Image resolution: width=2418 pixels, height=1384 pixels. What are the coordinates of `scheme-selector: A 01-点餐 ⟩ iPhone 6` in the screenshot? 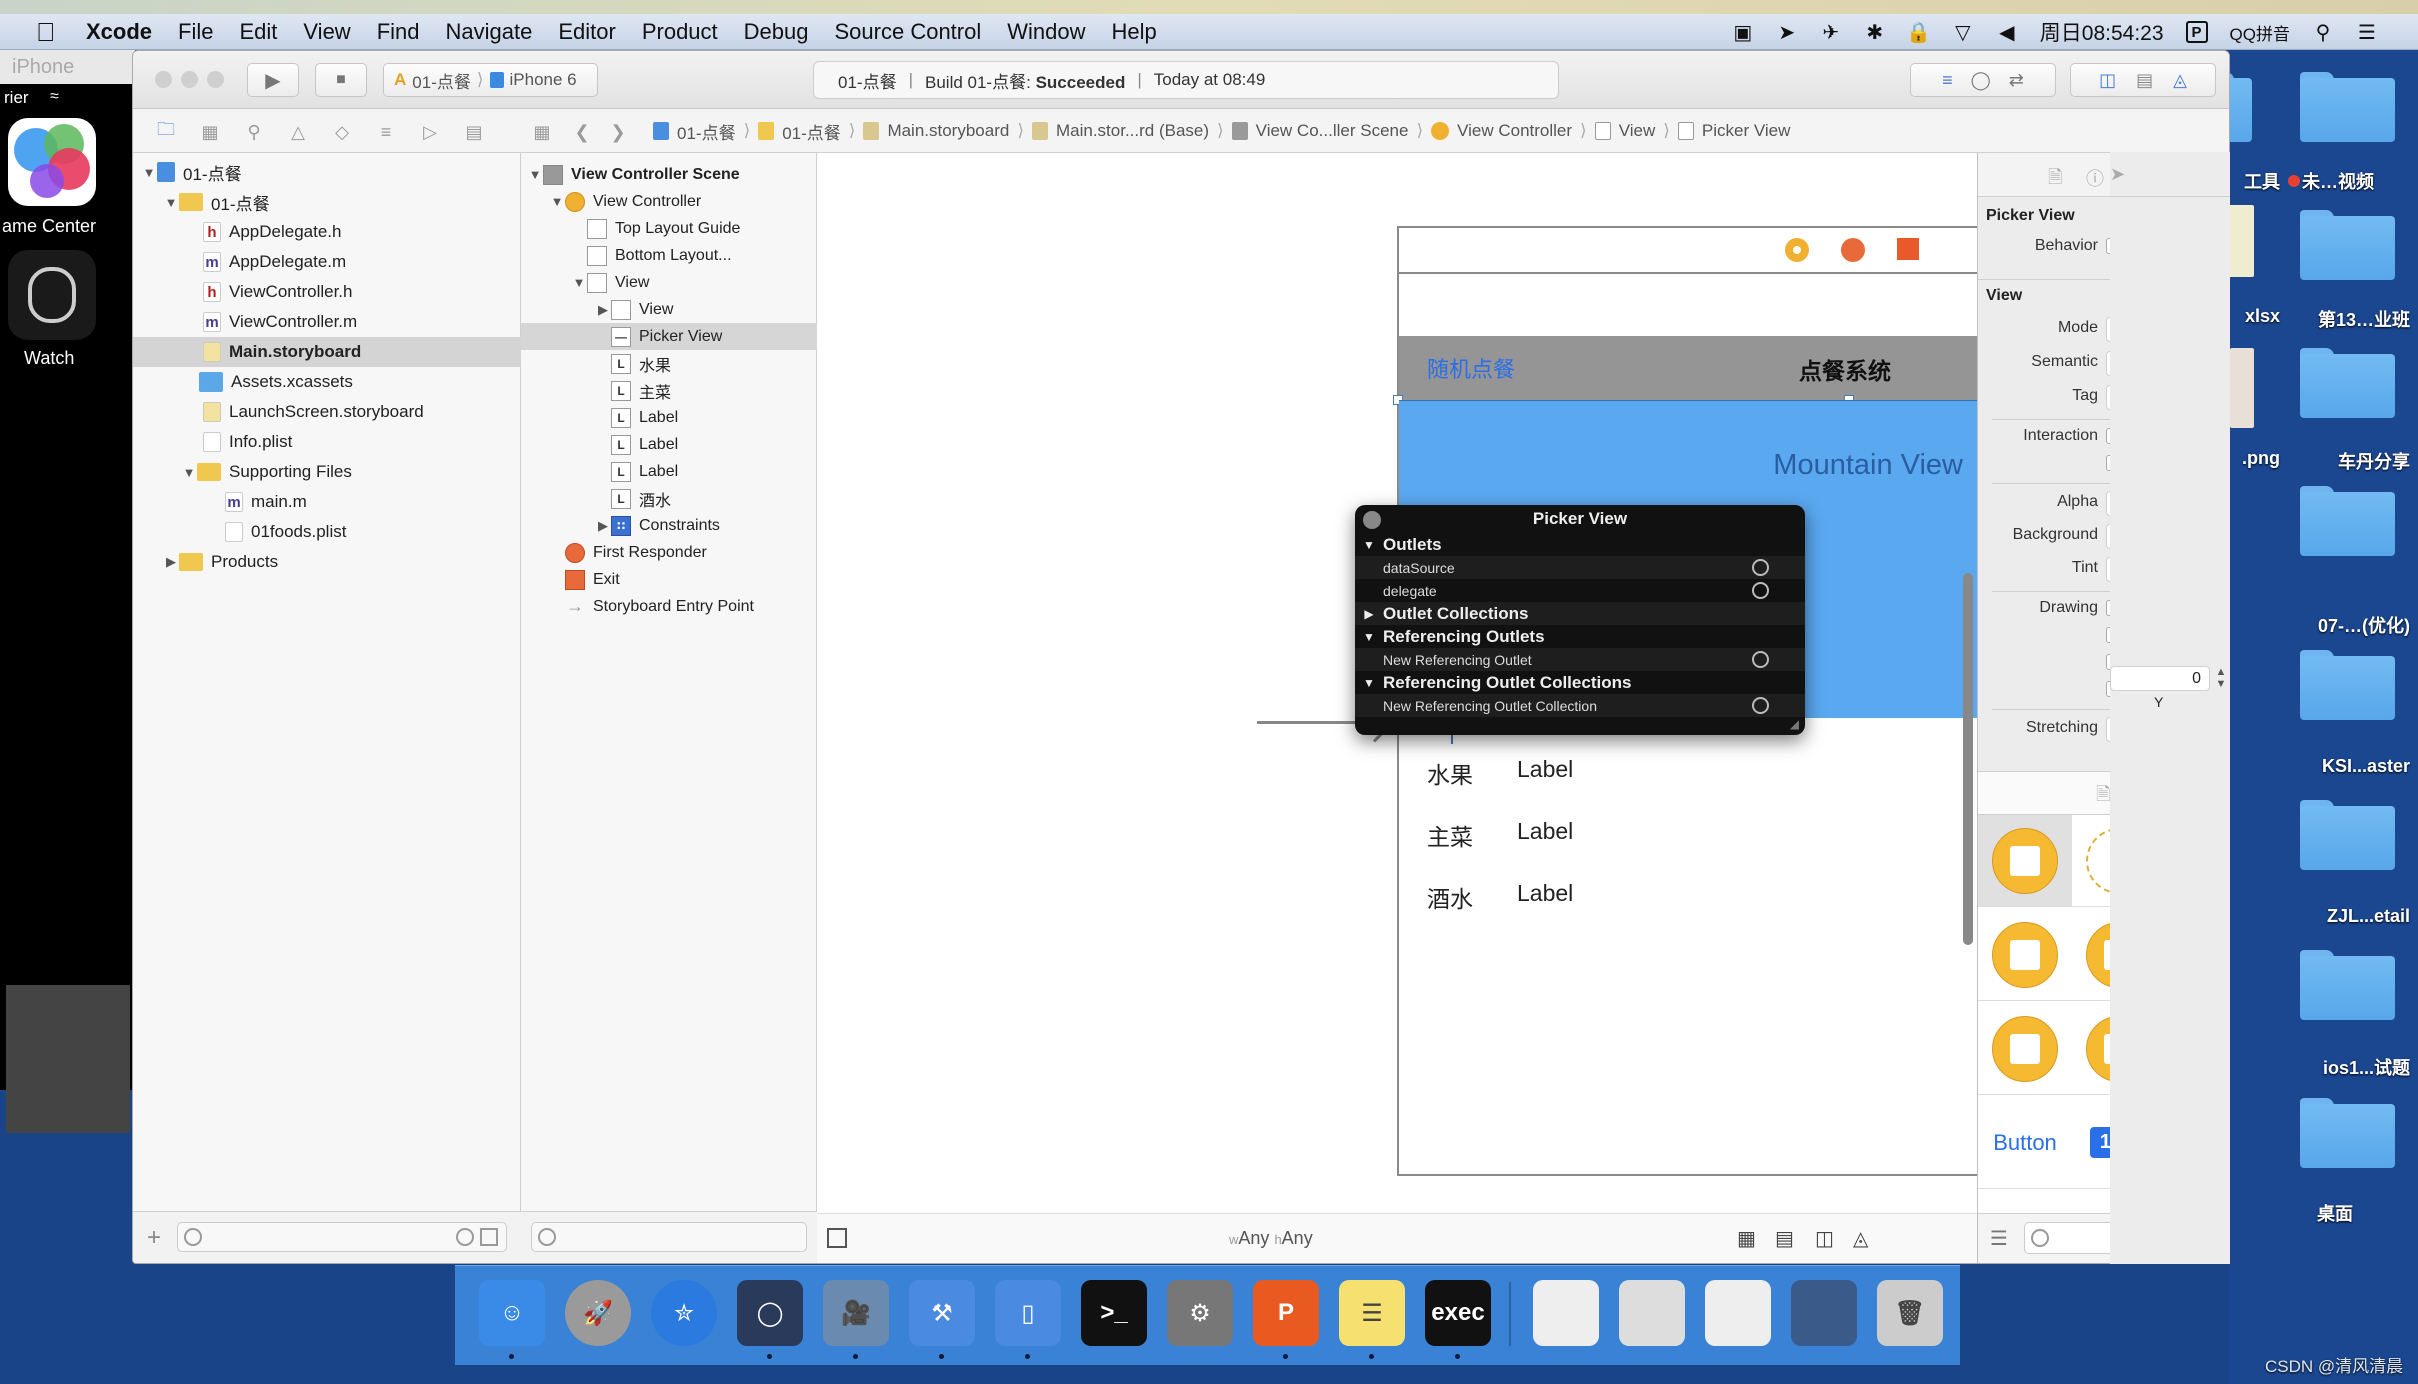 It's located at (490, 80).